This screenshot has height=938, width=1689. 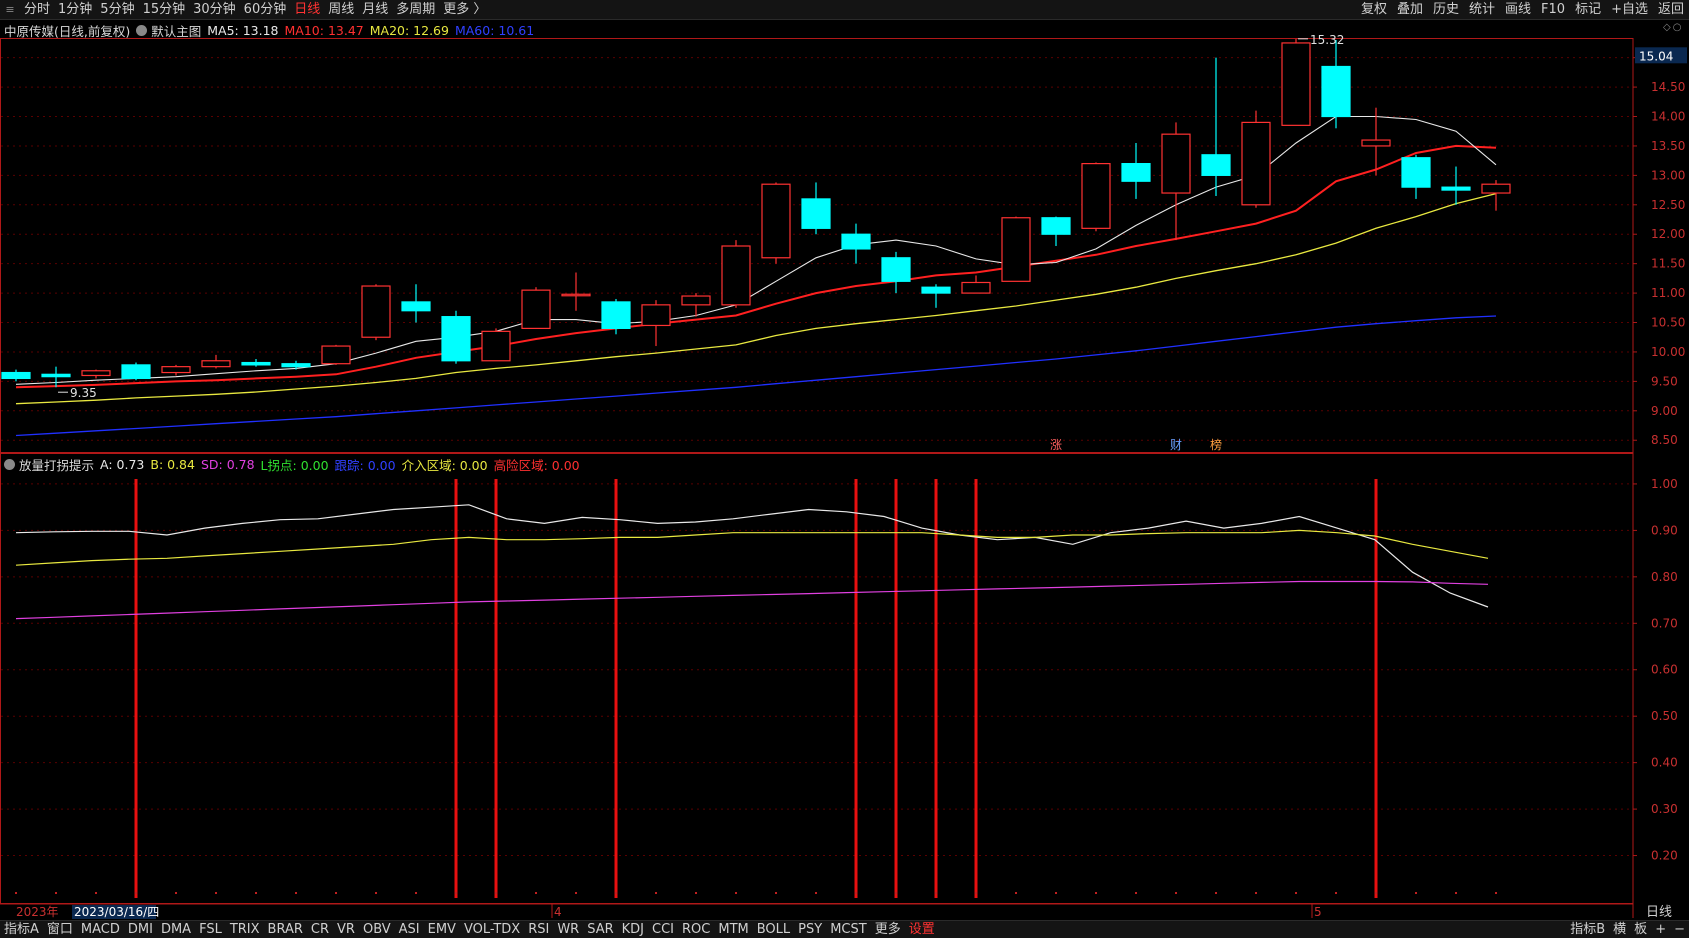 I want to click on indicator-tab: DMI, so click(x=140, y=929).